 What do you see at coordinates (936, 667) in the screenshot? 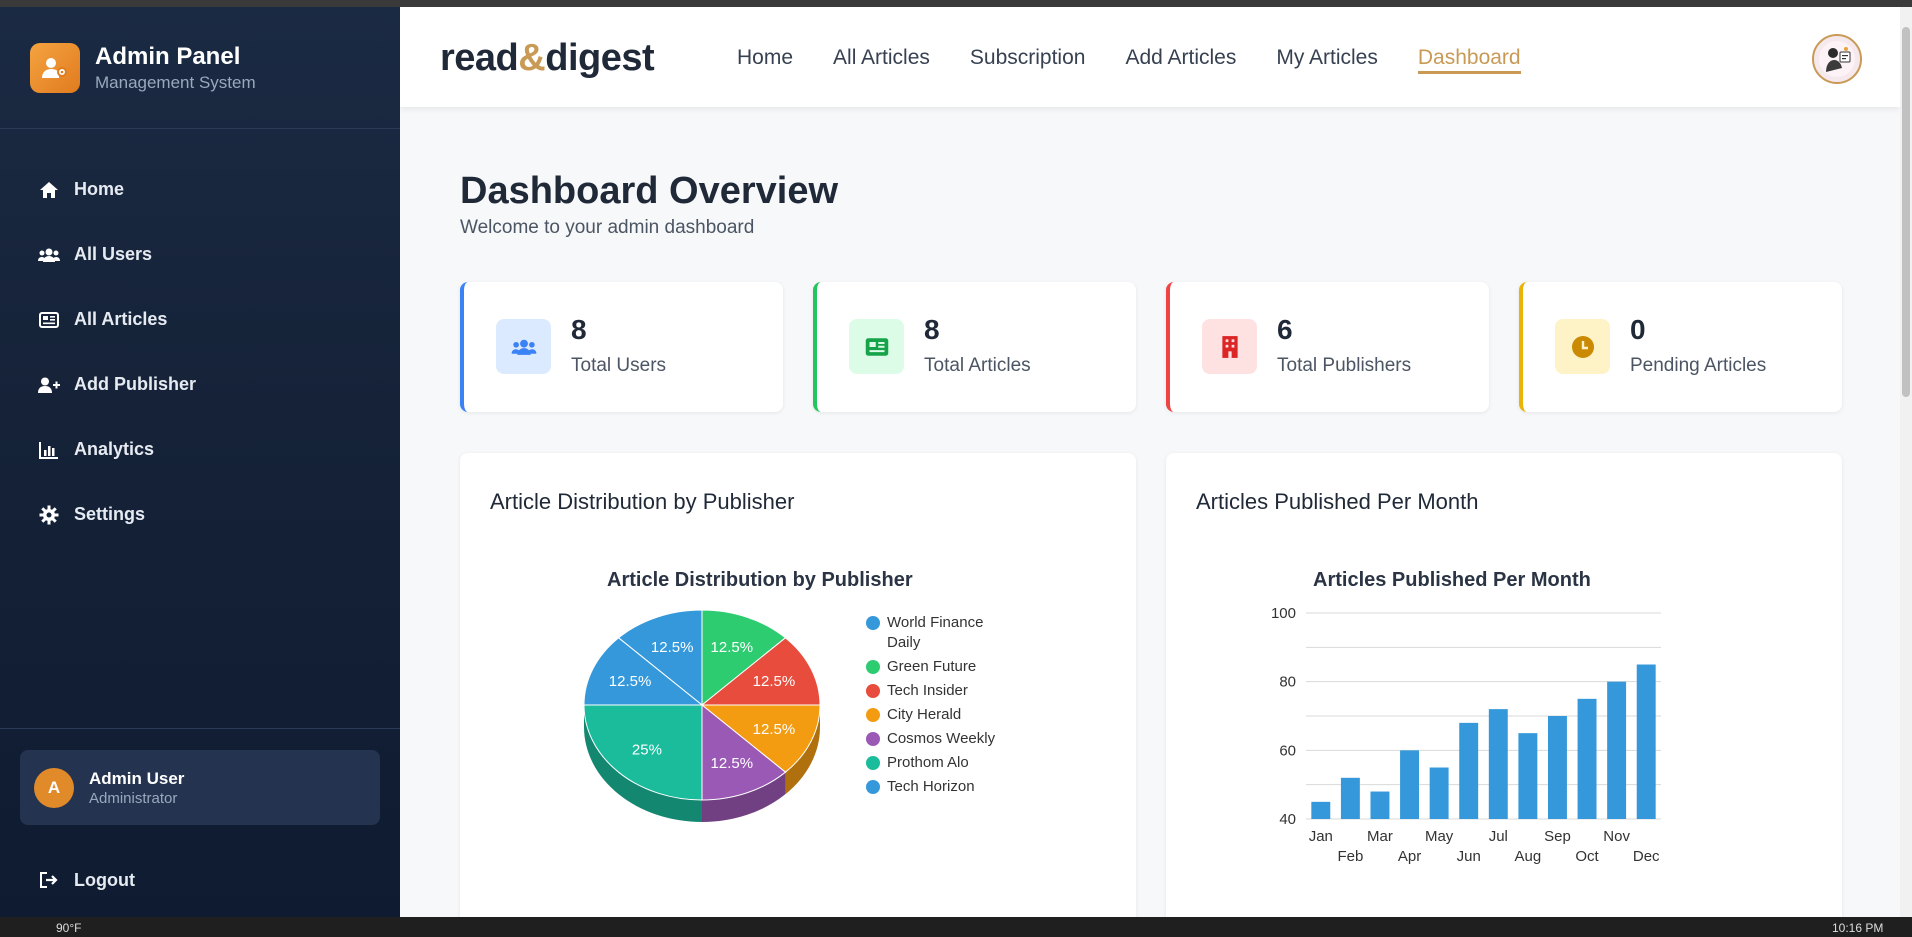
I see `legend-item: Green Future` at bounding box center [936, 667].